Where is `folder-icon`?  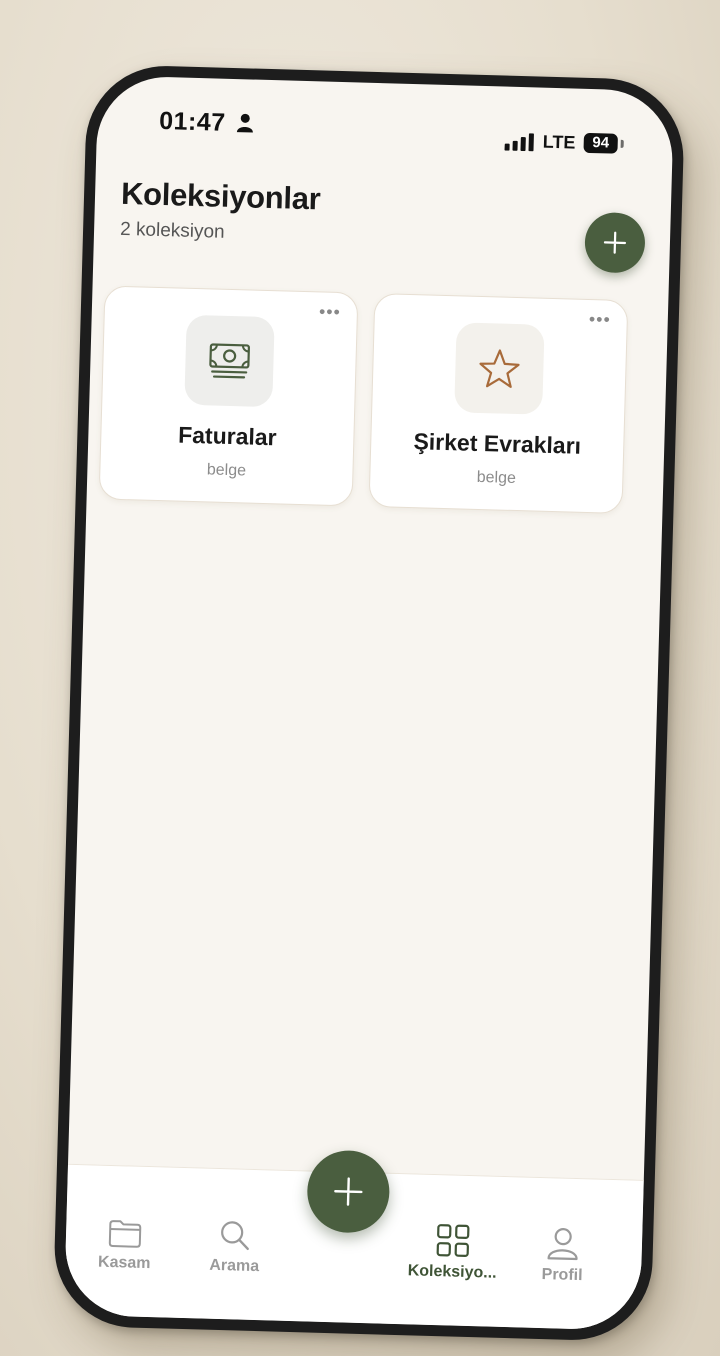
folder-icon is located at coordinates (125, 1234).